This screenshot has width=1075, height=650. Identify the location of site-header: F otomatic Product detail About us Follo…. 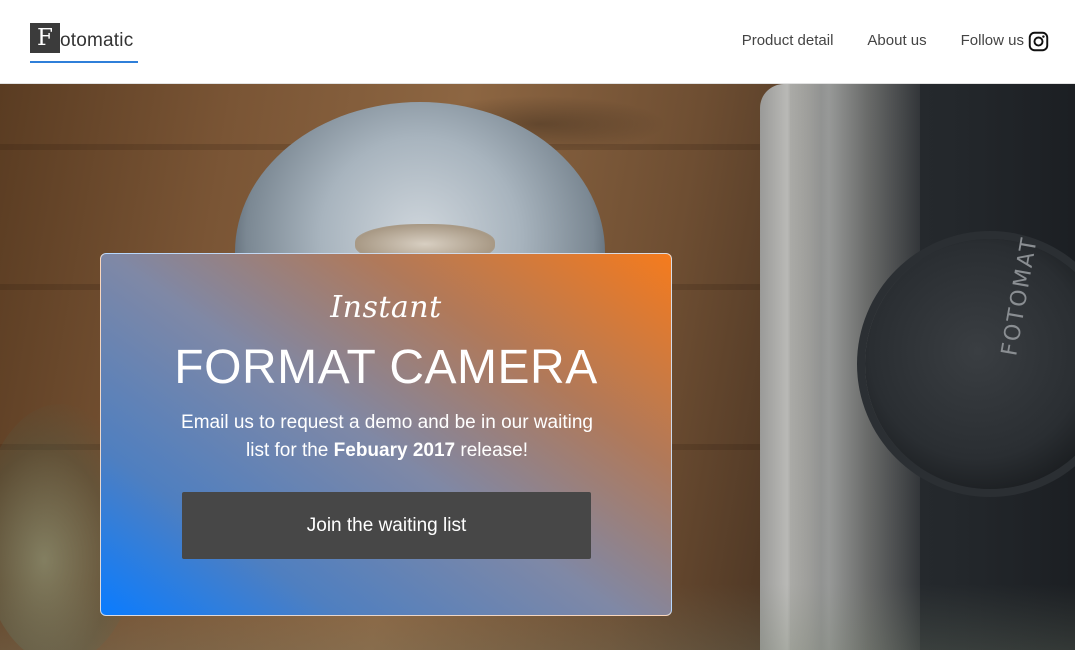
(537, 42).